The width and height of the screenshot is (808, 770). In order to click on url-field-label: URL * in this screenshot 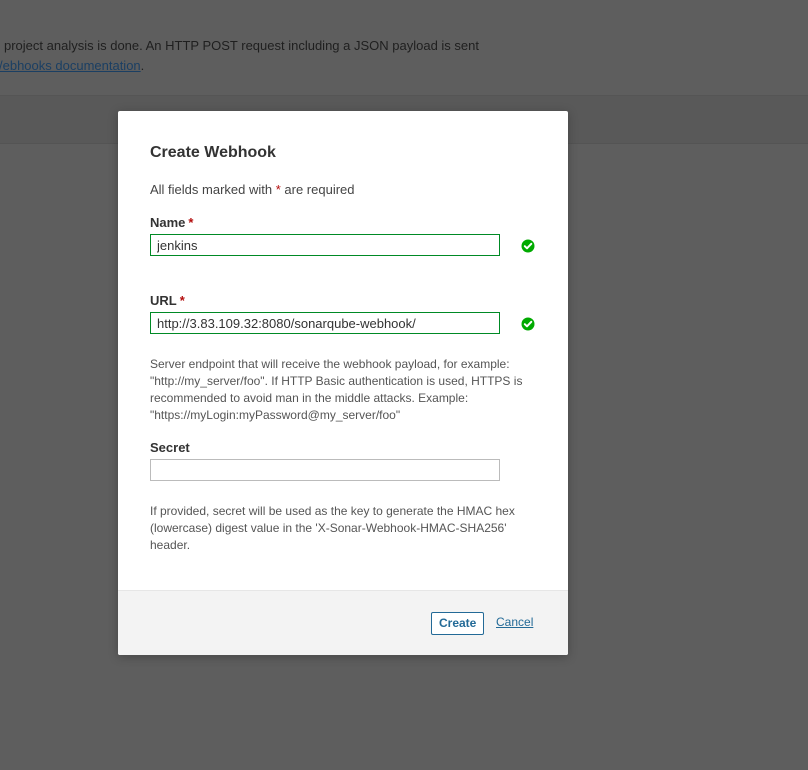, I will do `click(167, 300)`.